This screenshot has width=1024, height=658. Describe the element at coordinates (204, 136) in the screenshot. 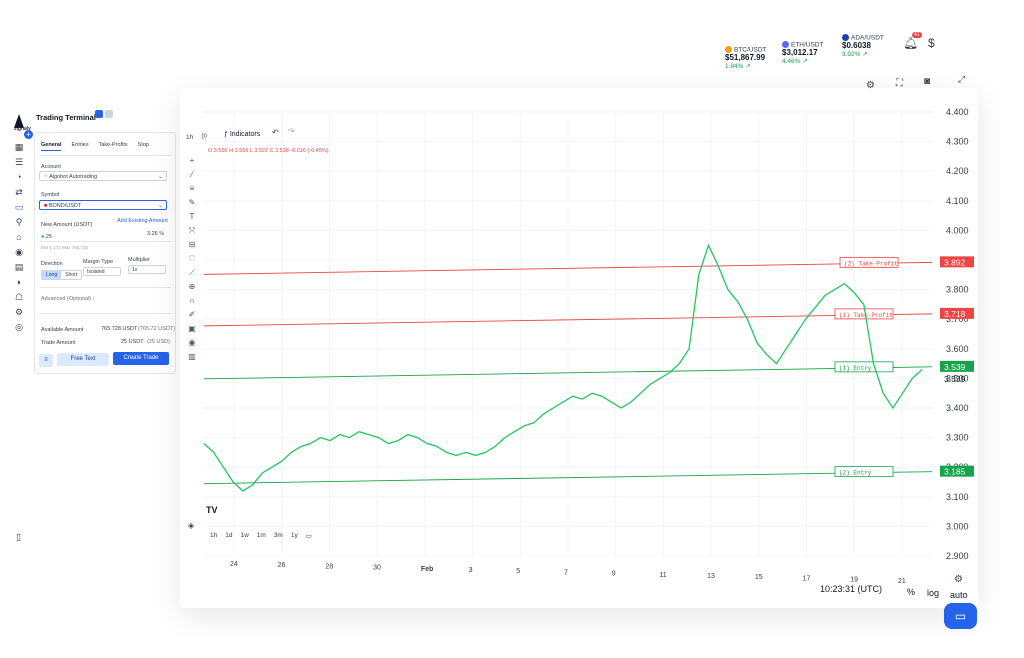

I see `compare-icon: |◊` at that location.